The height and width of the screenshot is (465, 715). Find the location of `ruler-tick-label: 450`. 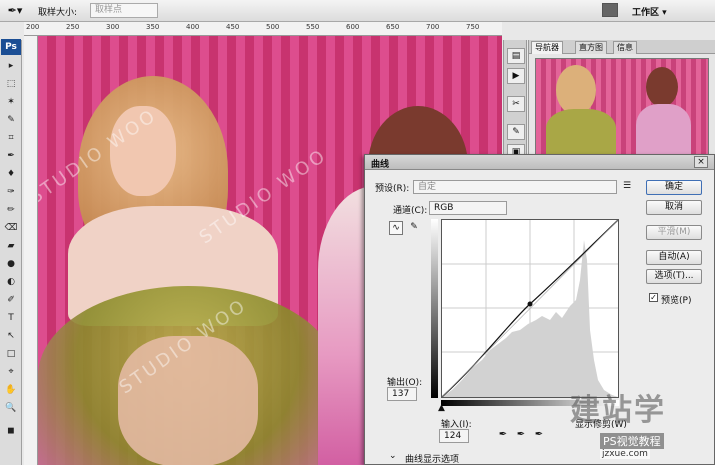

ruler-tick-label: 450 is located at coordinates (233, 27).